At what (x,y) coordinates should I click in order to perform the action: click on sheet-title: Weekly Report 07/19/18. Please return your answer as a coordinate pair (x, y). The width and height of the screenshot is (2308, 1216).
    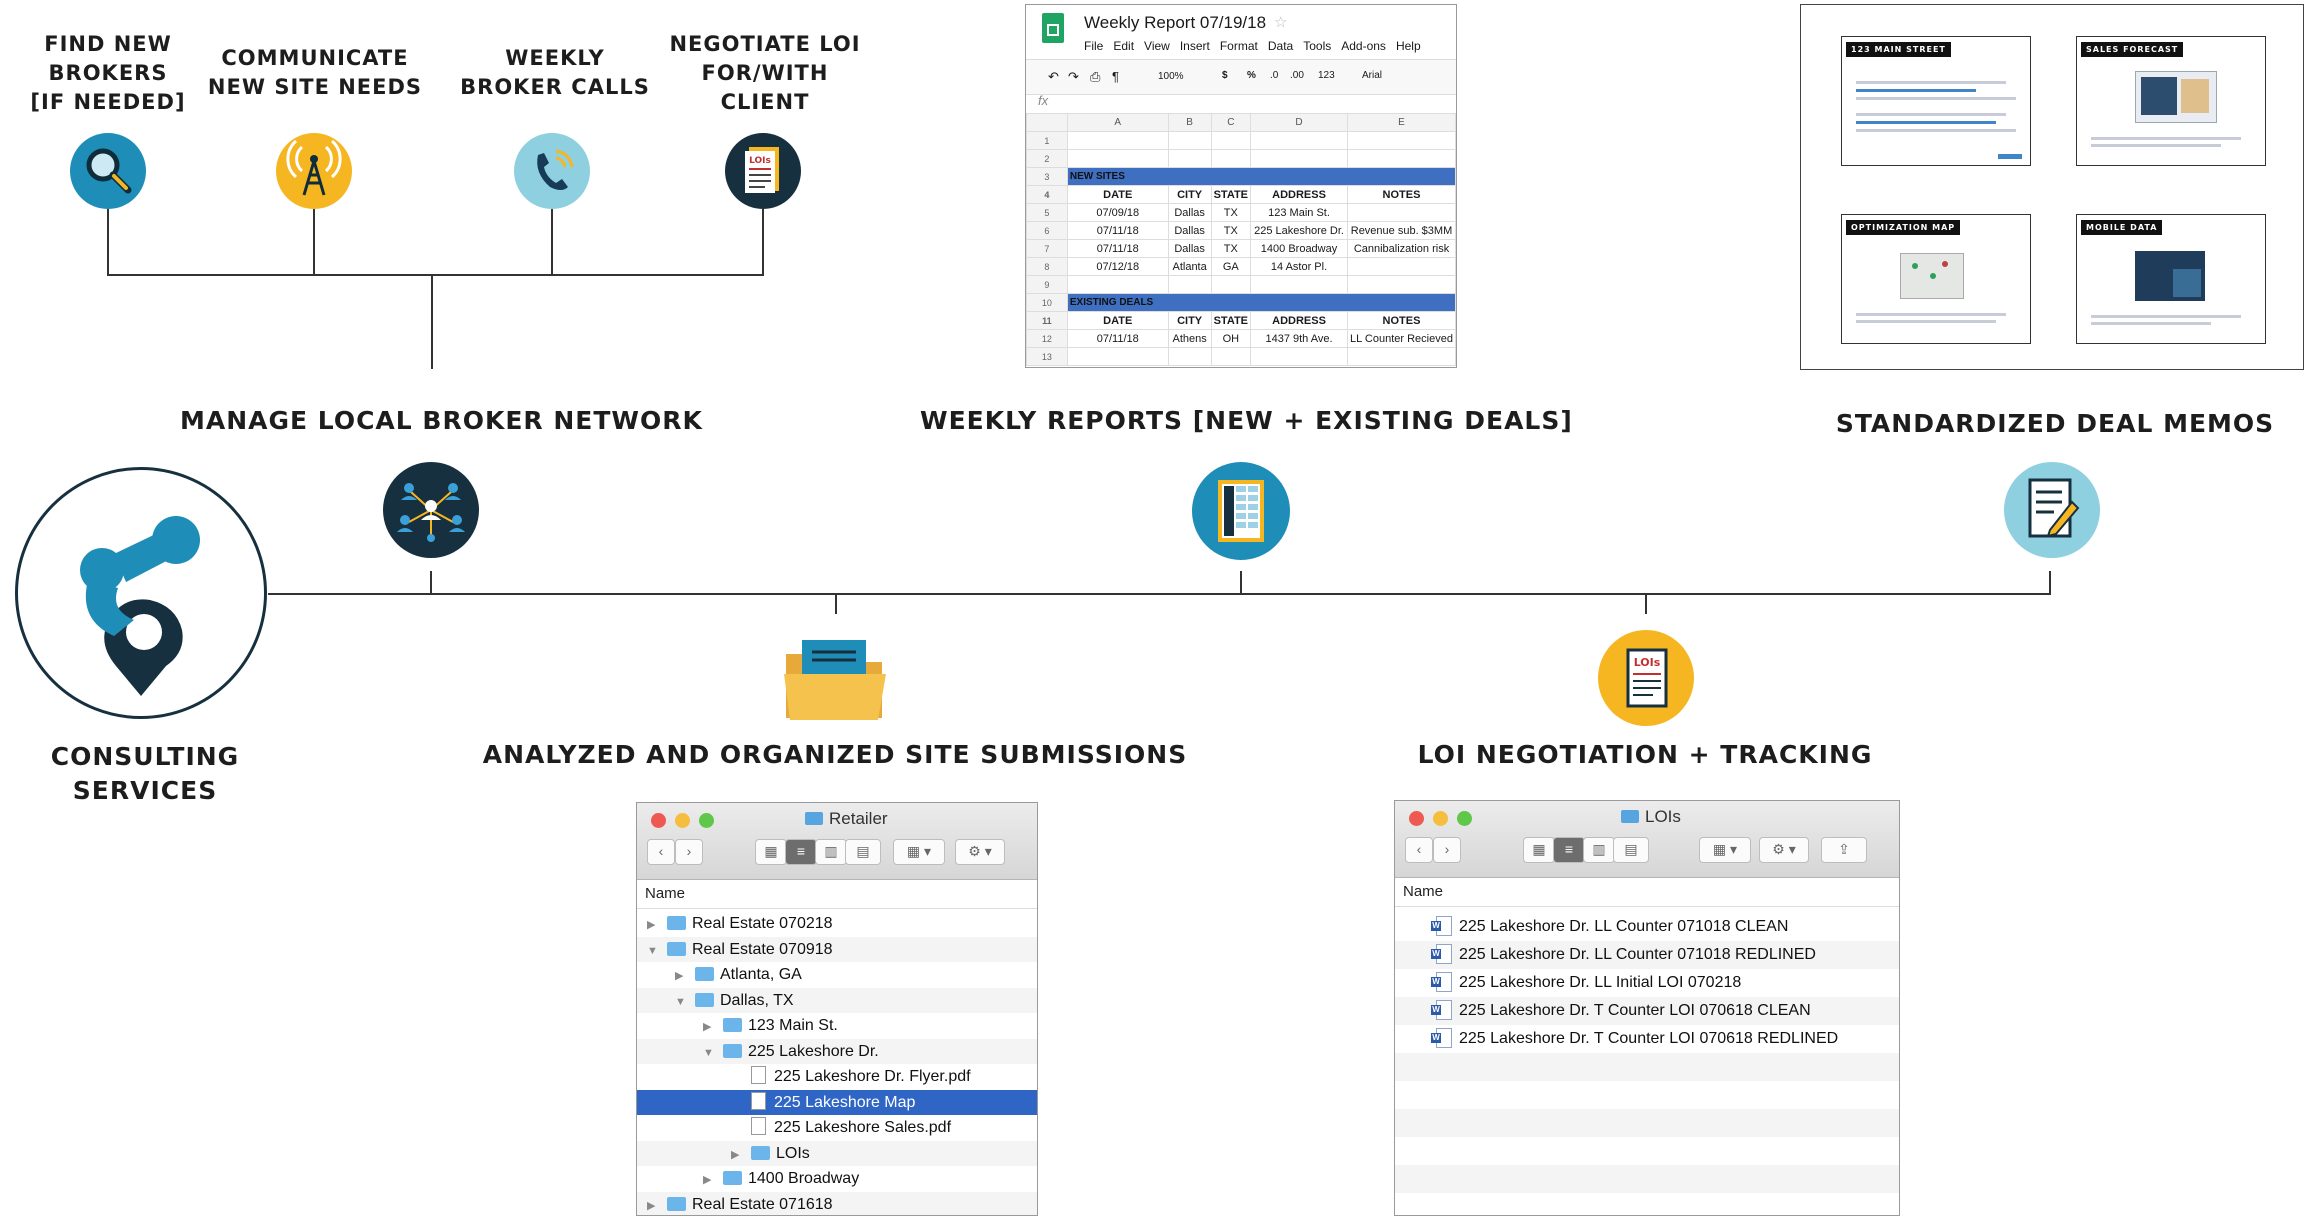
    Looking at the image, I should click on (1175, 23).